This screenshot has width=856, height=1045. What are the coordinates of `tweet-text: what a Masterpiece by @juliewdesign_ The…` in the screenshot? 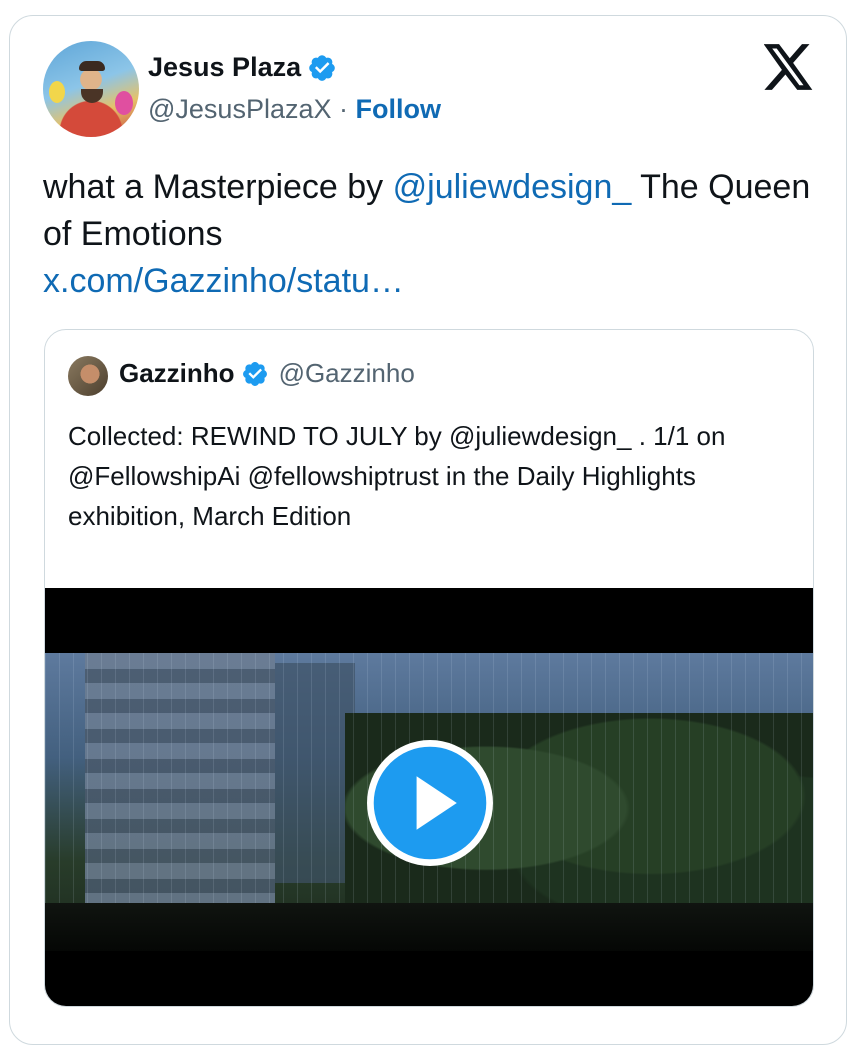 It's located at (433, 234).